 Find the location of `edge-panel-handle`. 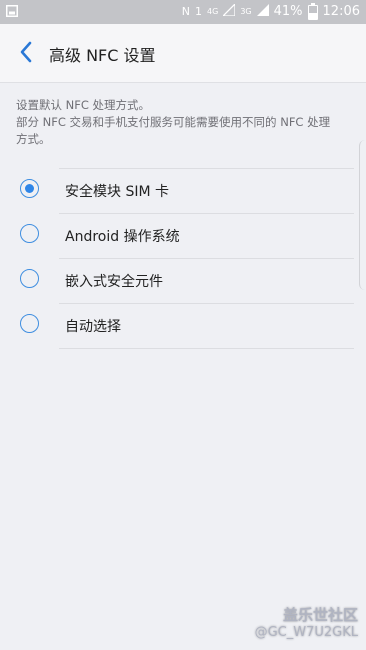

edge-panel-handle is located at coordinates (362, 215).